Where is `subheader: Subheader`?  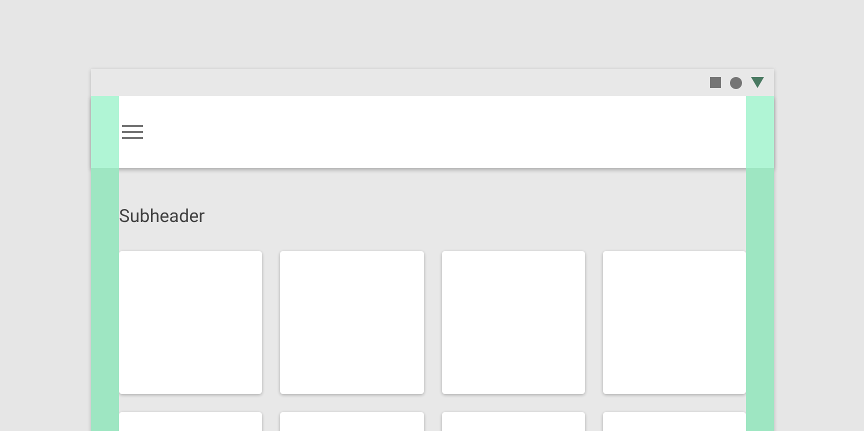
subheader: Subheader is located at coordinates (162, 217).